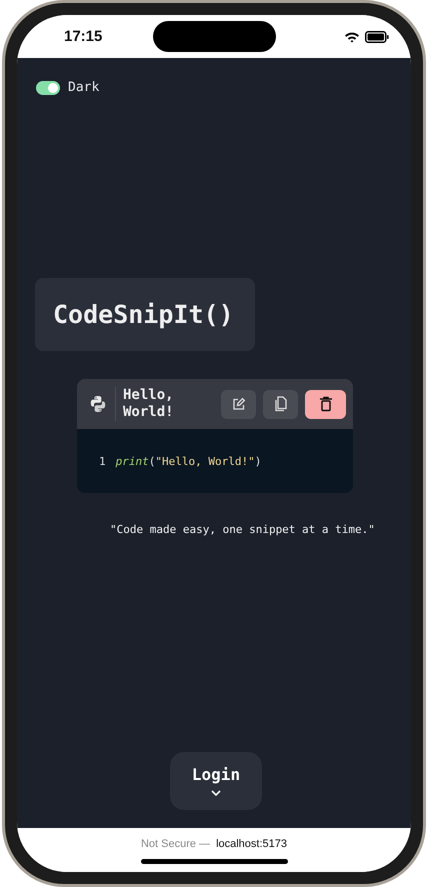  I want to click on theme-toggle, so click(48, 87).